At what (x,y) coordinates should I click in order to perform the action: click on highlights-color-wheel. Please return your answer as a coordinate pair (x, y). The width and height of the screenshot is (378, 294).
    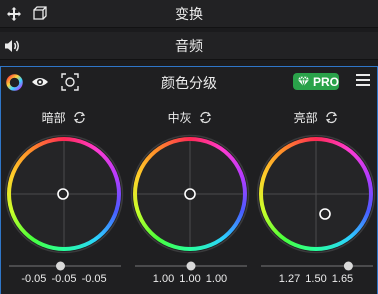
    Looking at the image, I should click on (316, 194).